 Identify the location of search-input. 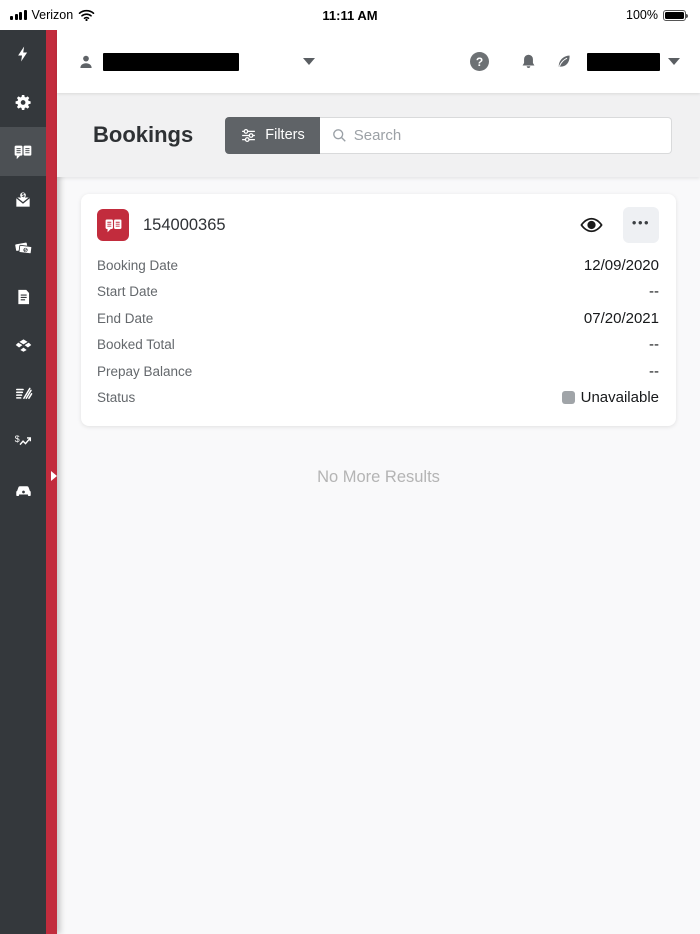
(495, 135).